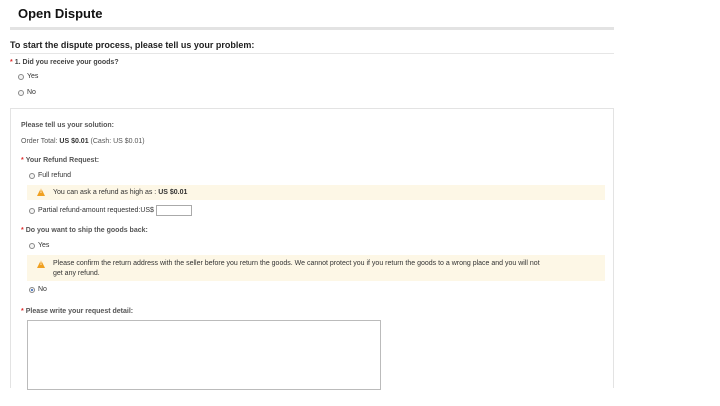  Describe the element at coordinates (60, 13) in the screenshot. I see `page-title: Open Dispute` at that location.